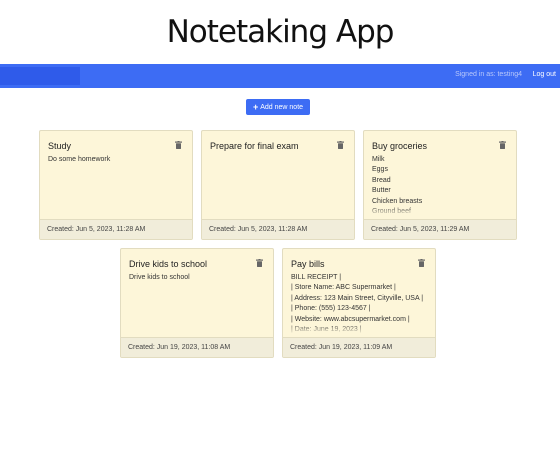 Image resolution: width=560 pixels, height=454 pixels. Describe the element at coordinates (254, 146) in the screenshot. I see `note-title: Prepare for final exam` at that location.